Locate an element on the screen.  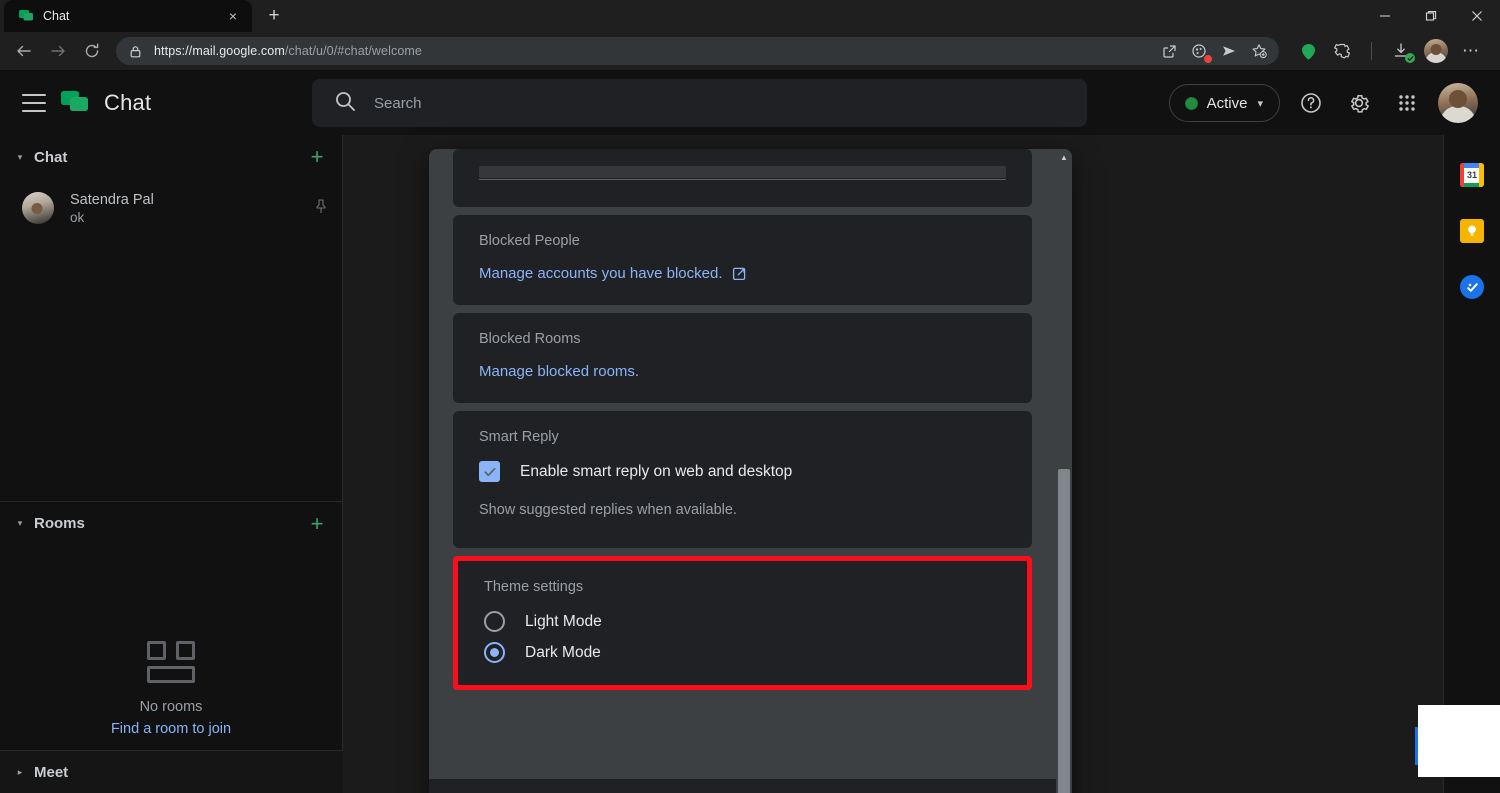
smart-reply-checkbox-row: Enable smart reply on web and desktop is located at coordinates (742, 471).